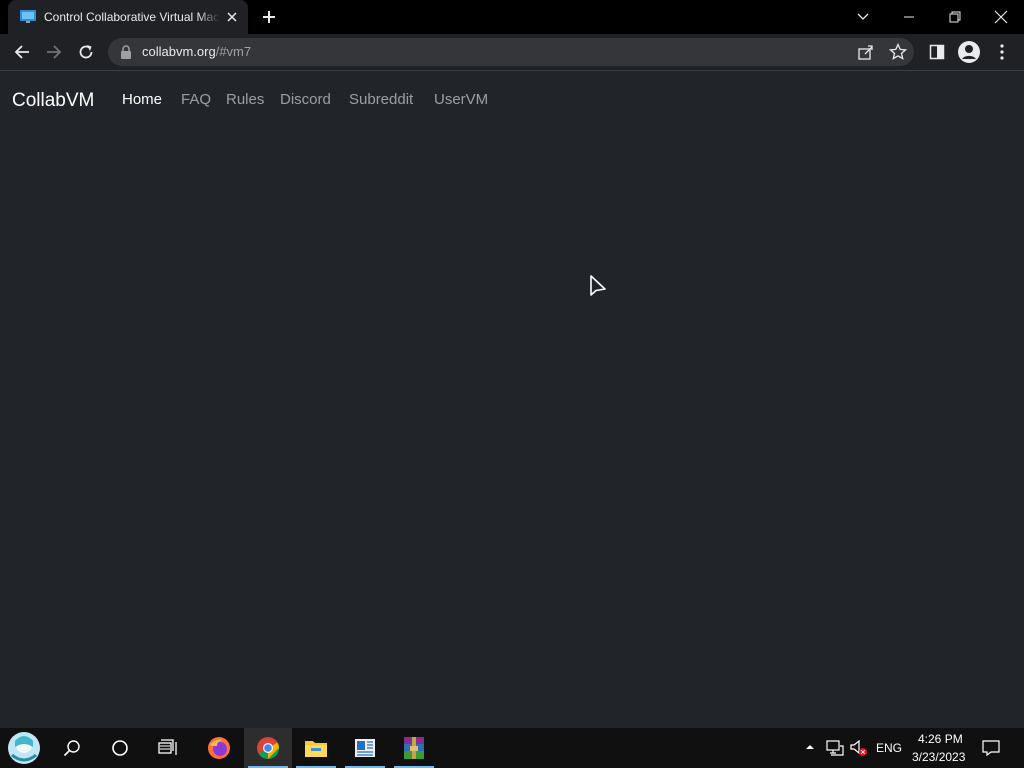  I want to click on task-view-button, so click(168, 748).